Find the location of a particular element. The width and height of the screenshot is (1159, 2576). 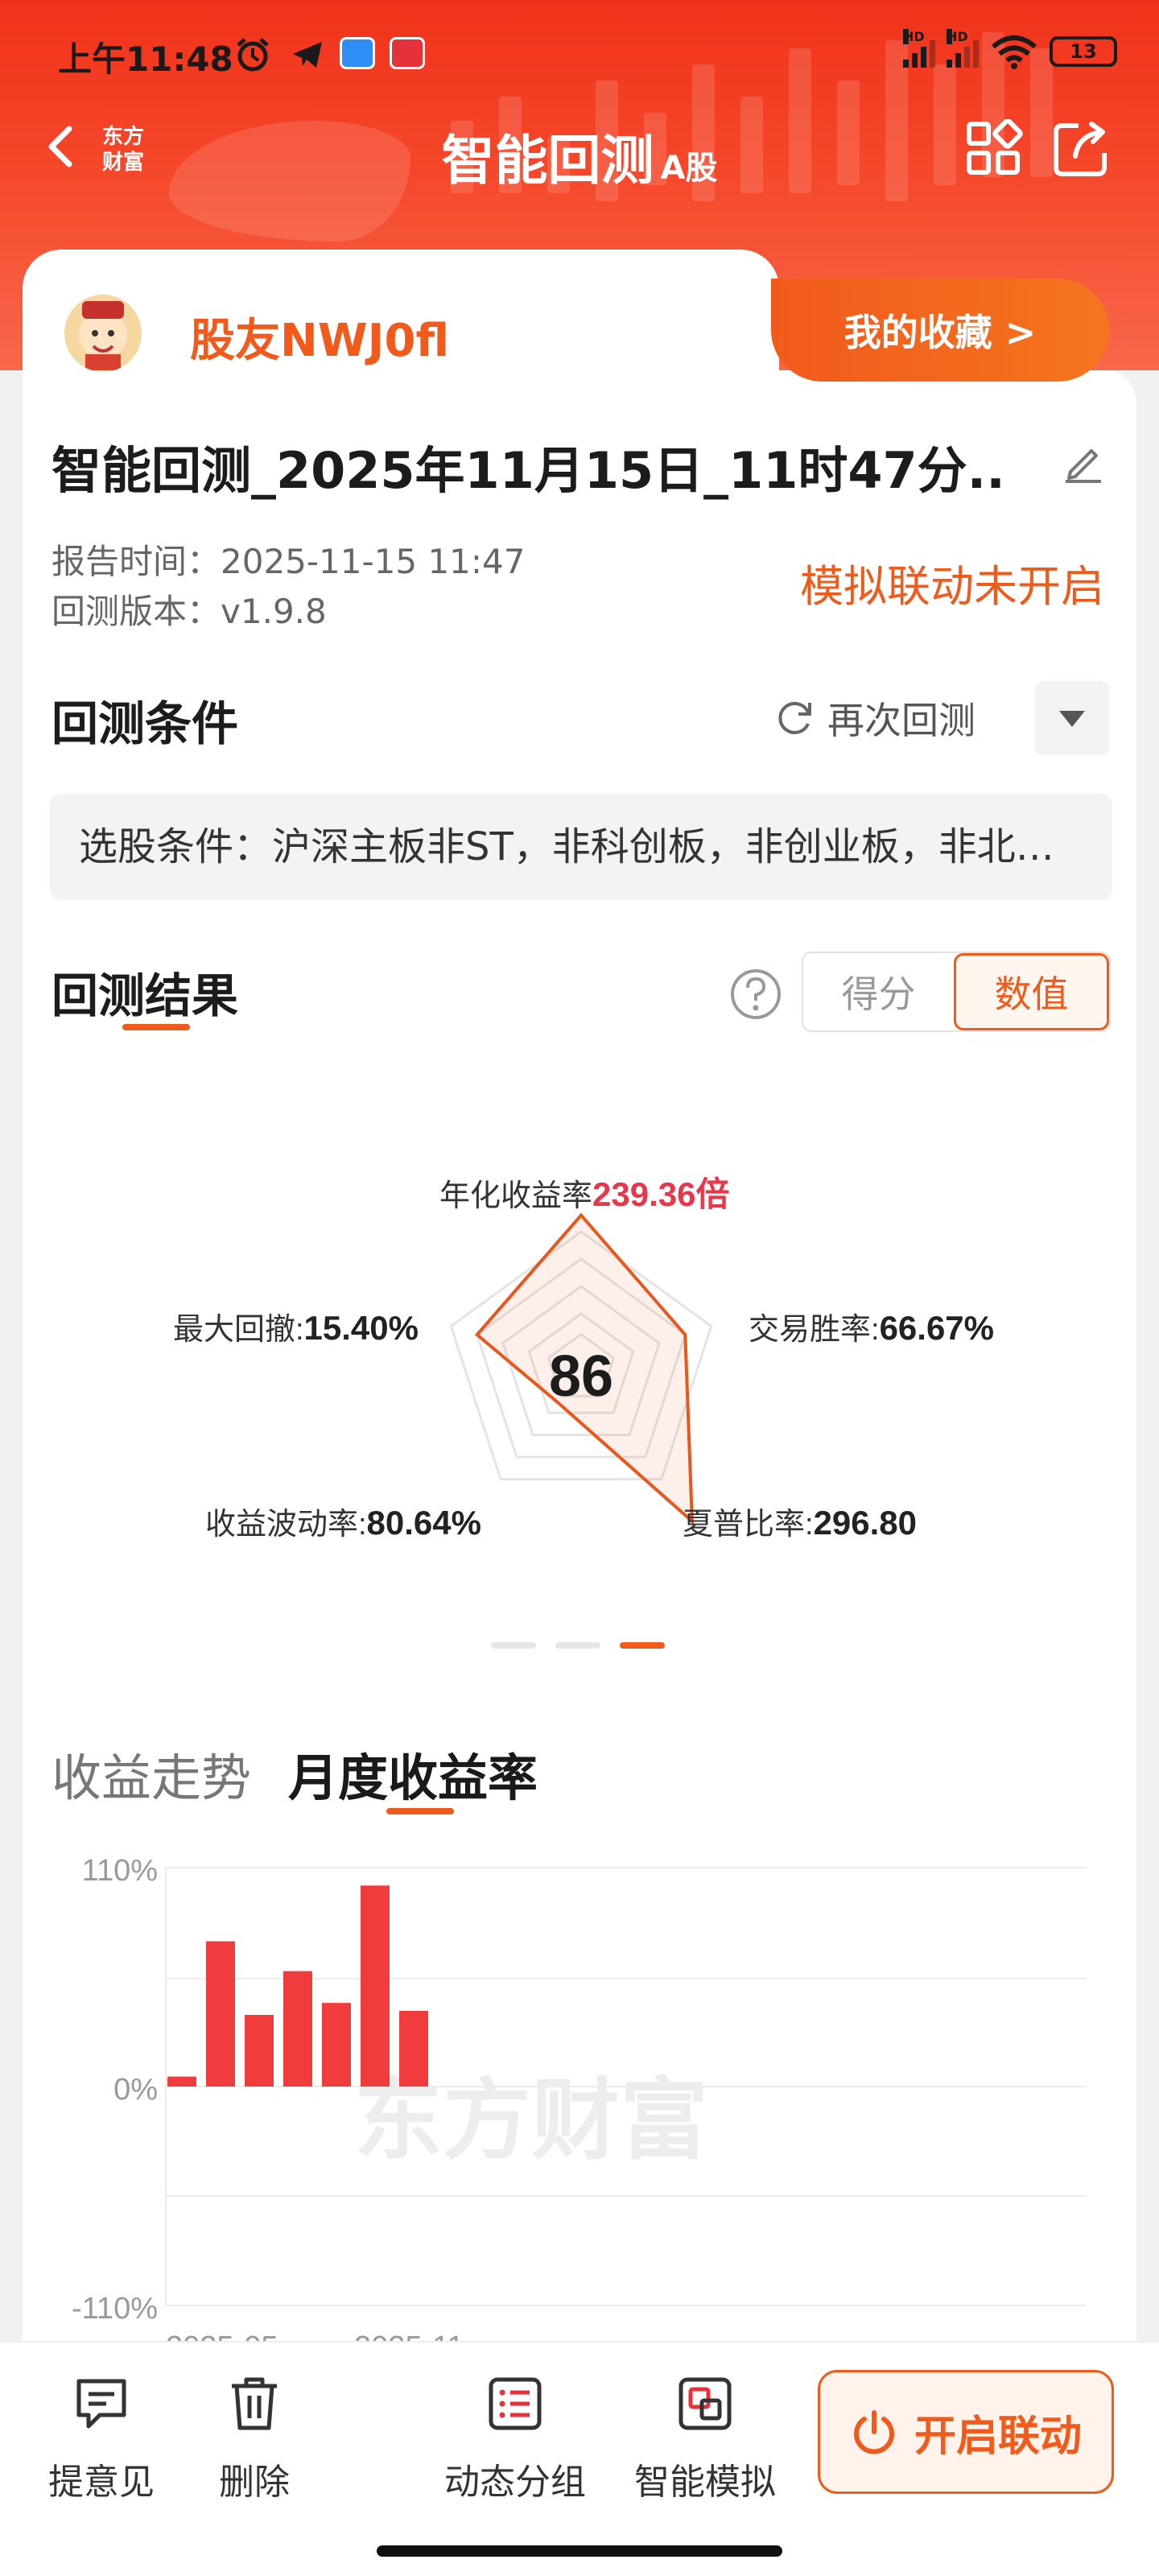

value-tab: 数值 is located at coordinates (1031, 991).